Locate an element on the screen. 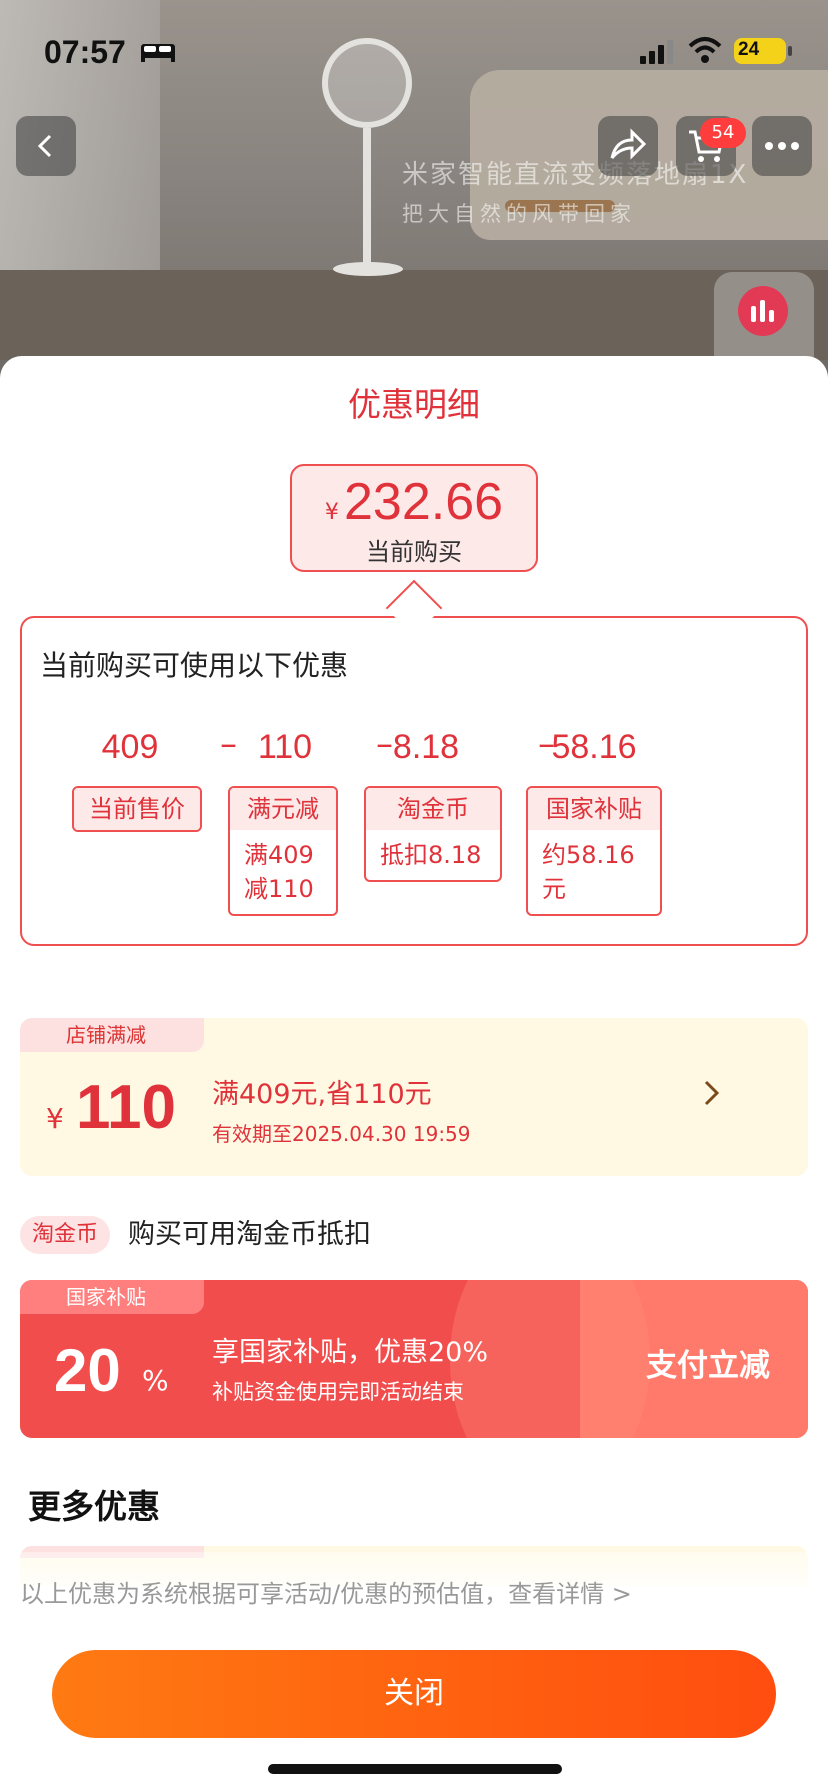 This screenshot has height=1792, width=828. coin-badge: 淘金币 is located at coordinates (65, 1235).